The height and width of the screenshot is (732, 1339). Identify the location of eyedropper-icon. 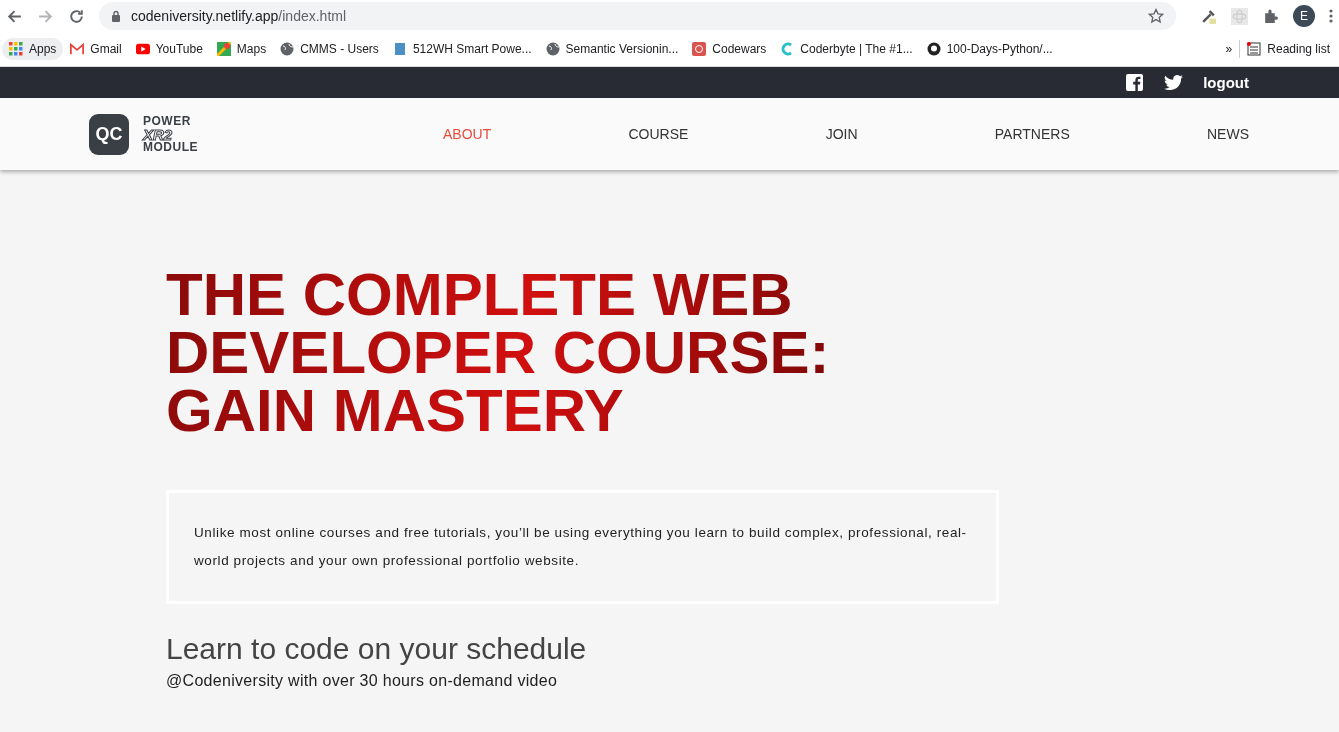
(1208, 16).